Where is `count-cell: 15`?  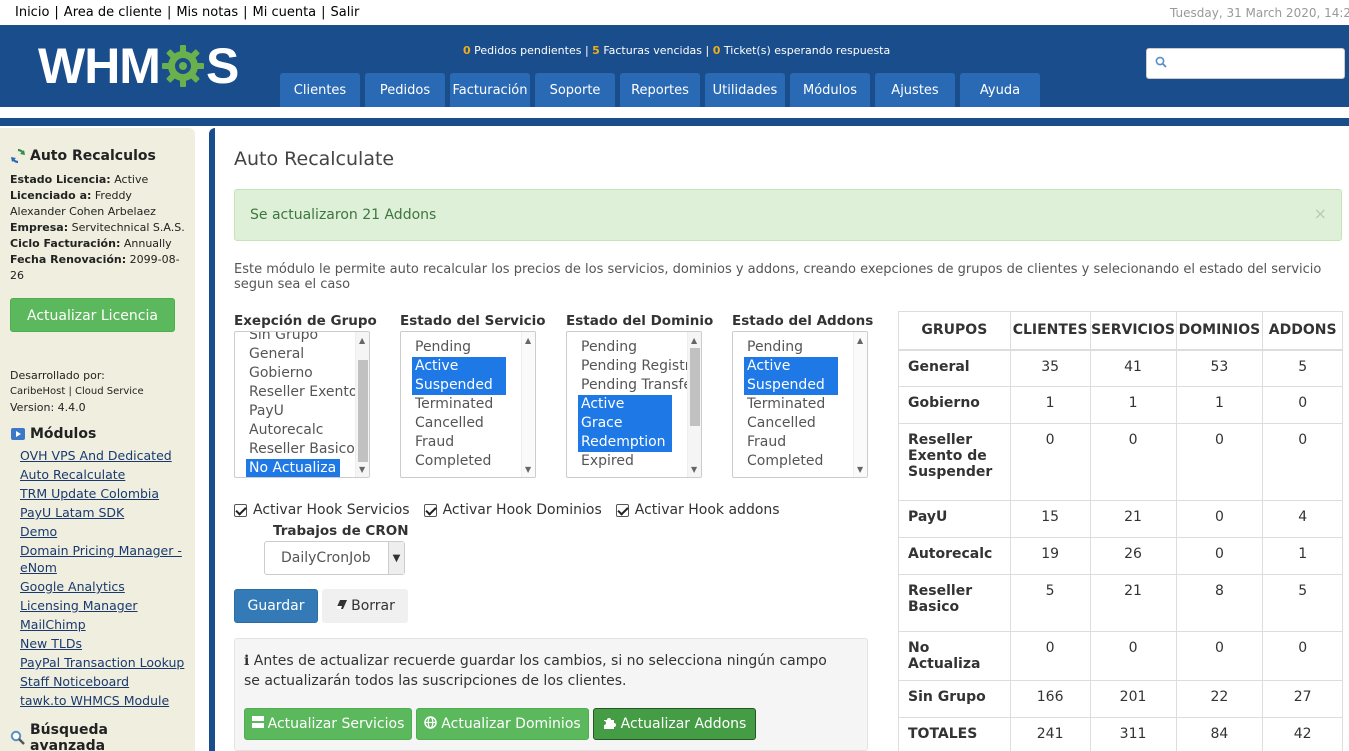
count-cell: 15 is located at coordinates (1050, 519).